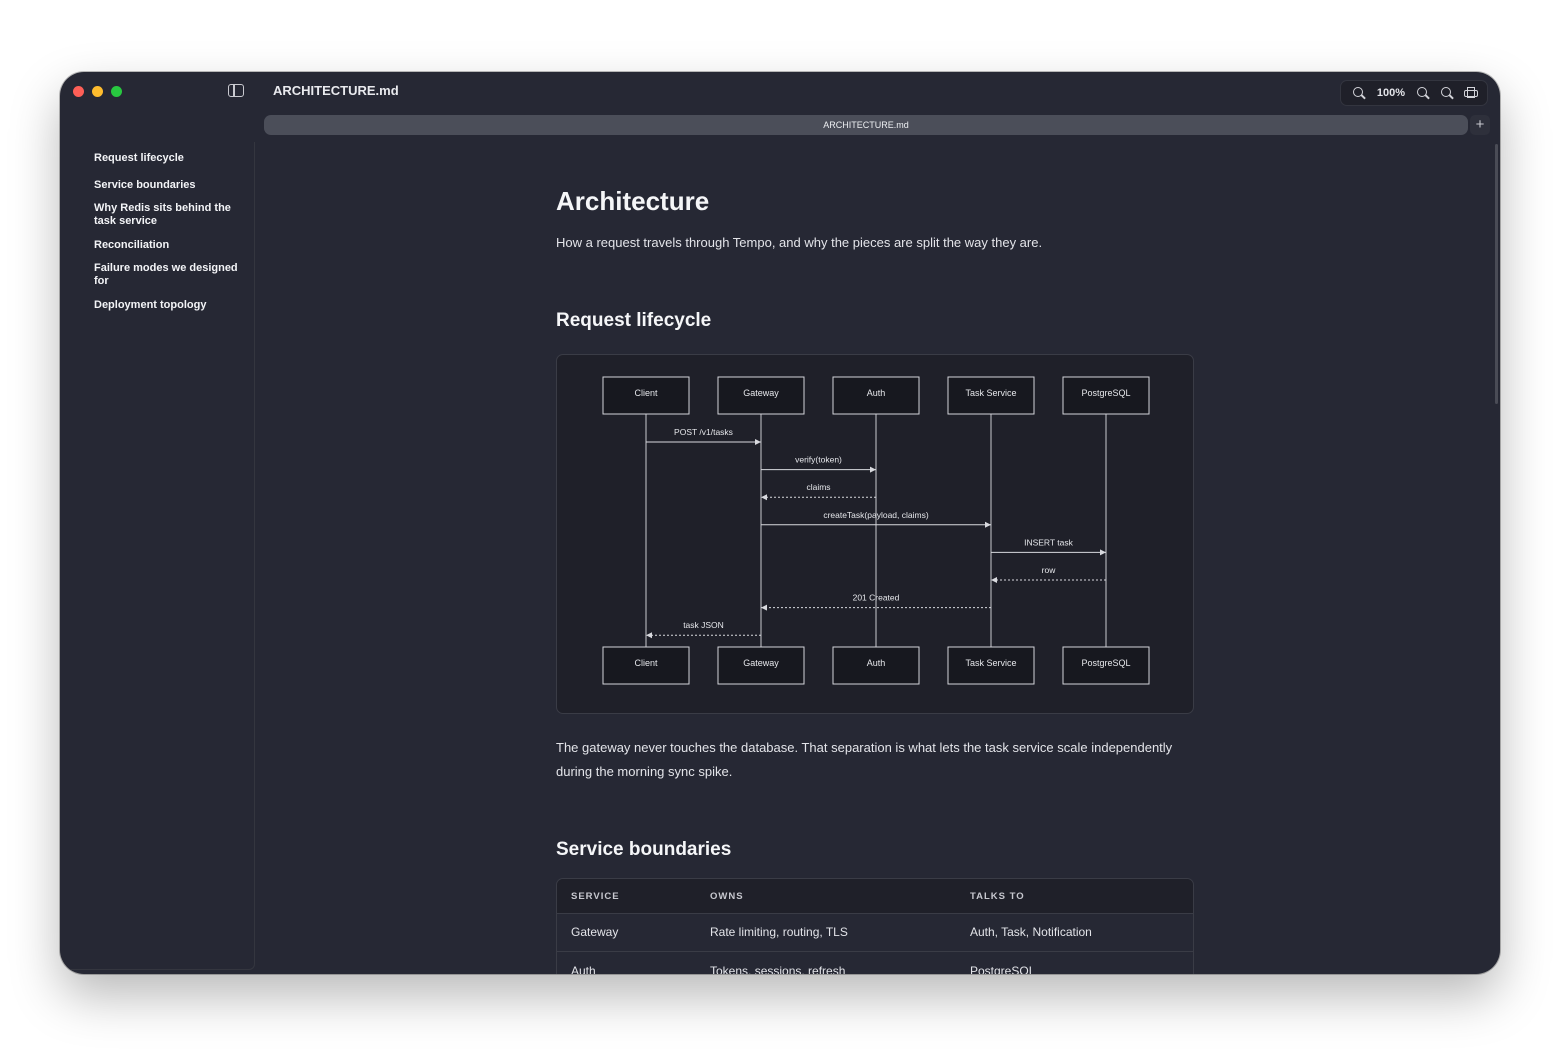 This screenshot has width=1560, height=1054. Describe the element at coordinates (634, 320) in the screenshot. I see `heading-request-lifecycle: Request lifecycle` at that location.